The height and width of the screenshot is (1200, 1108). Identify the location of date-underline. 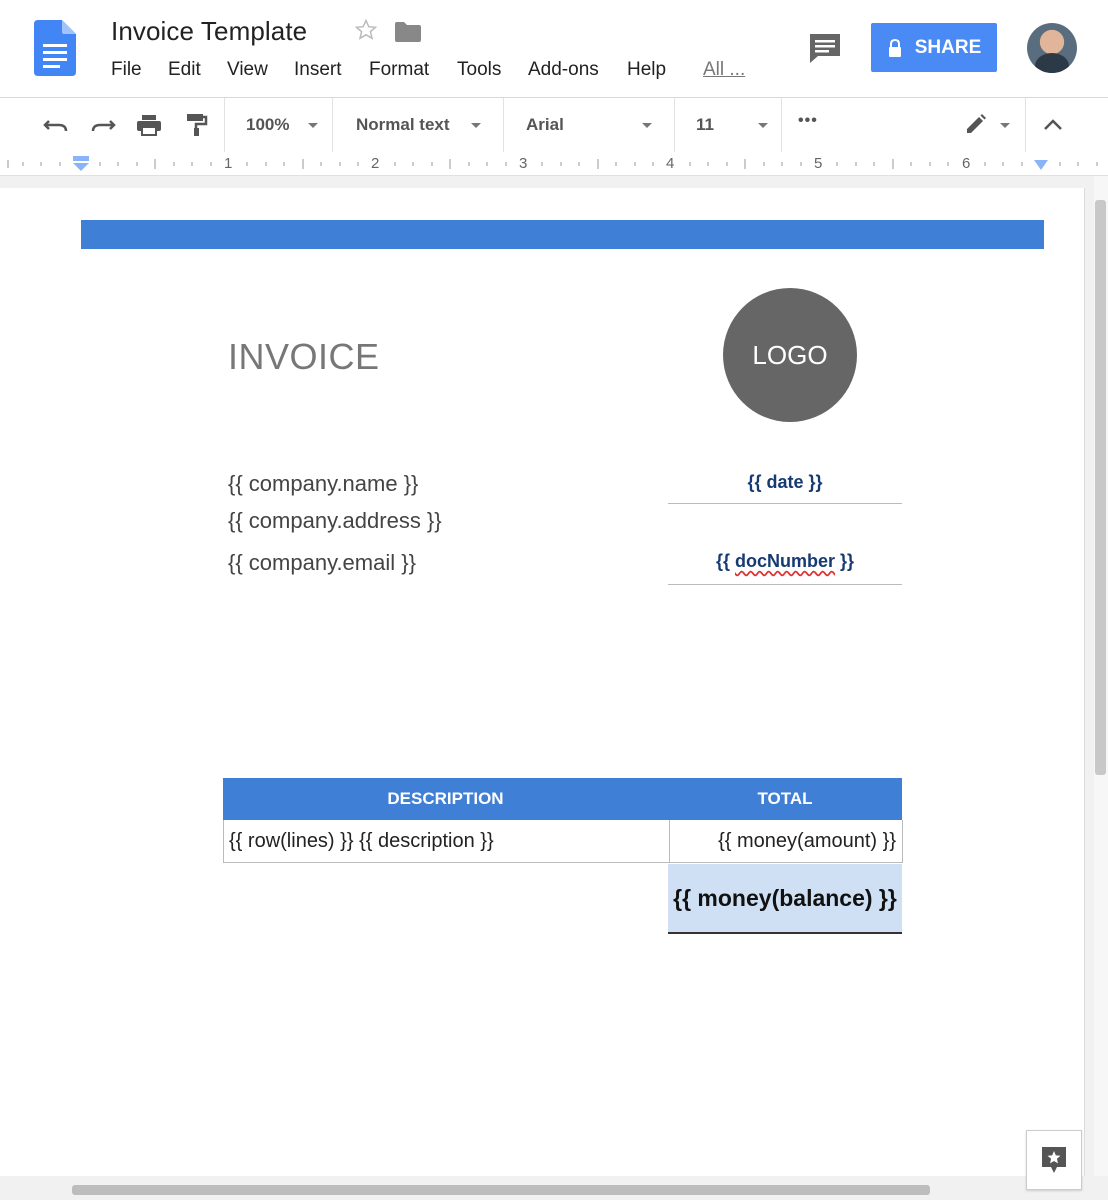
(785, 503).